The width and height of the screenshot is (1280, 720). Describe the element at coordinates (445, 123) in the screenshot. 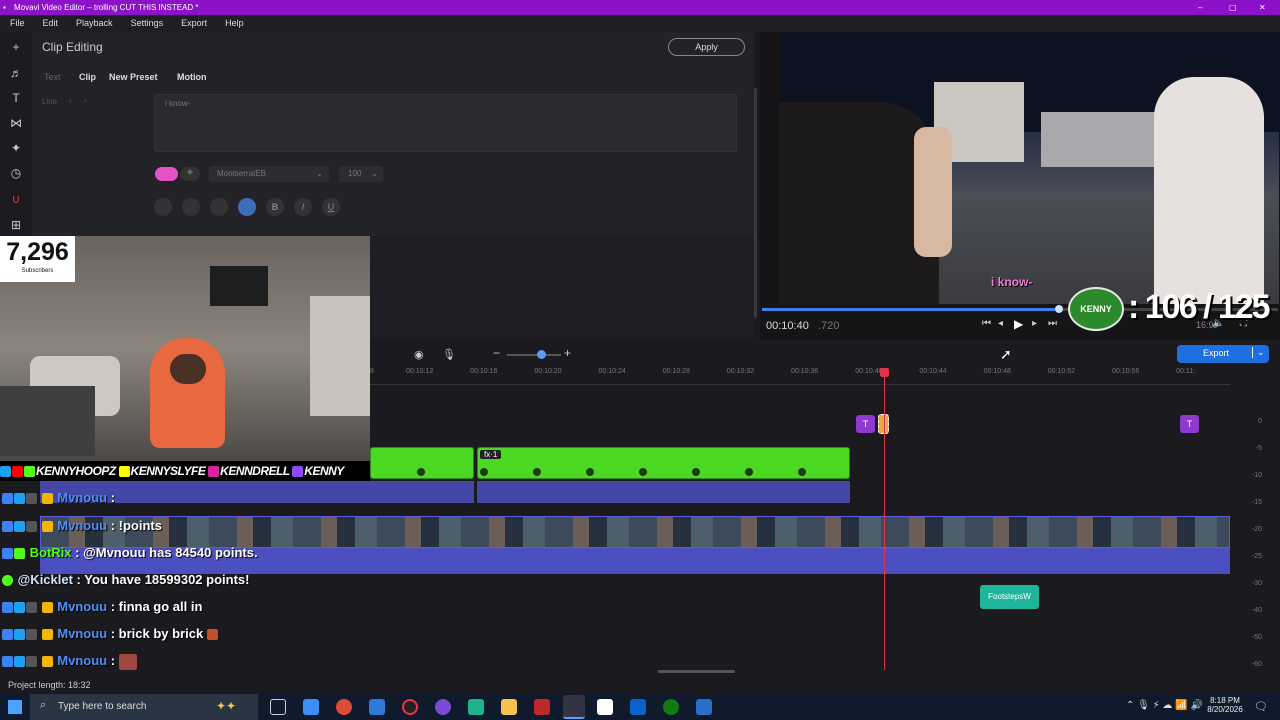

I see `text-input: i know-` at that location.